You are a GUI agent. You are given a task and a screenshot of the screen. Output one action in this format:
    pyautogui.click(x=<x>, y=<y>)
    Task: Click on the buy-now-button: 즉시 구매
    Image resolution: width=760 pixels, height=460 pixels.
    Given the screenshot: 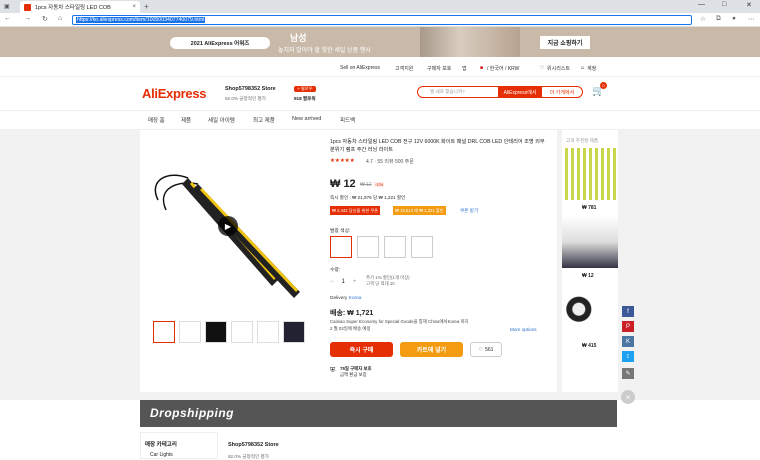 What is the action you would take?
    pyautogui.click(x=361, y=349)
    